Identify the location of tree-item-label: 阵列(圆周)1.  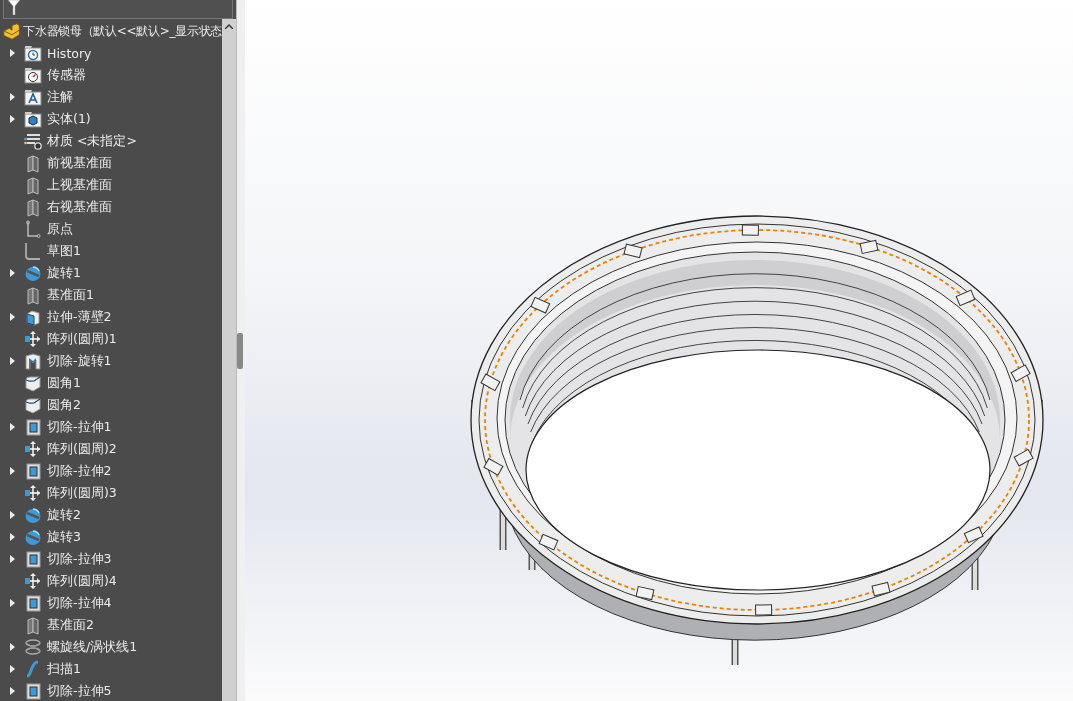
(82, 339).